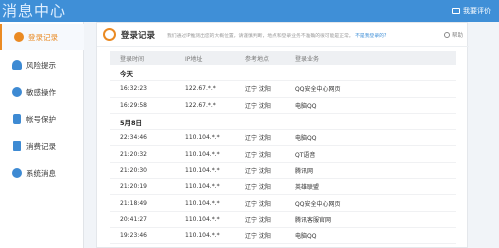 The image size is (499, 248). Describe the element at coordinates (313, 220) in the screenshot. I see `login-service: 腾讯客服官网` at that location.